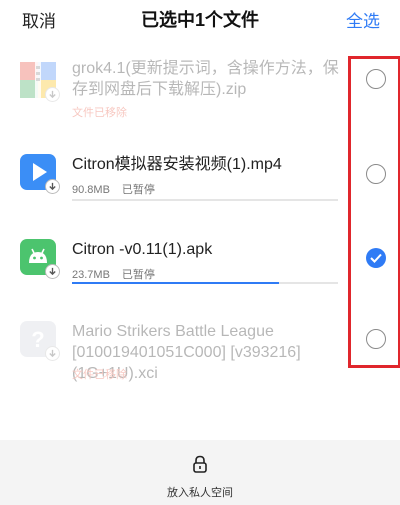  Describe the element at coordinates (205, 79) in the screenshot. I see `file-name: grok4.1(更新提示词，含操作方法，保存到网盘后下载解压).zip` at that location.